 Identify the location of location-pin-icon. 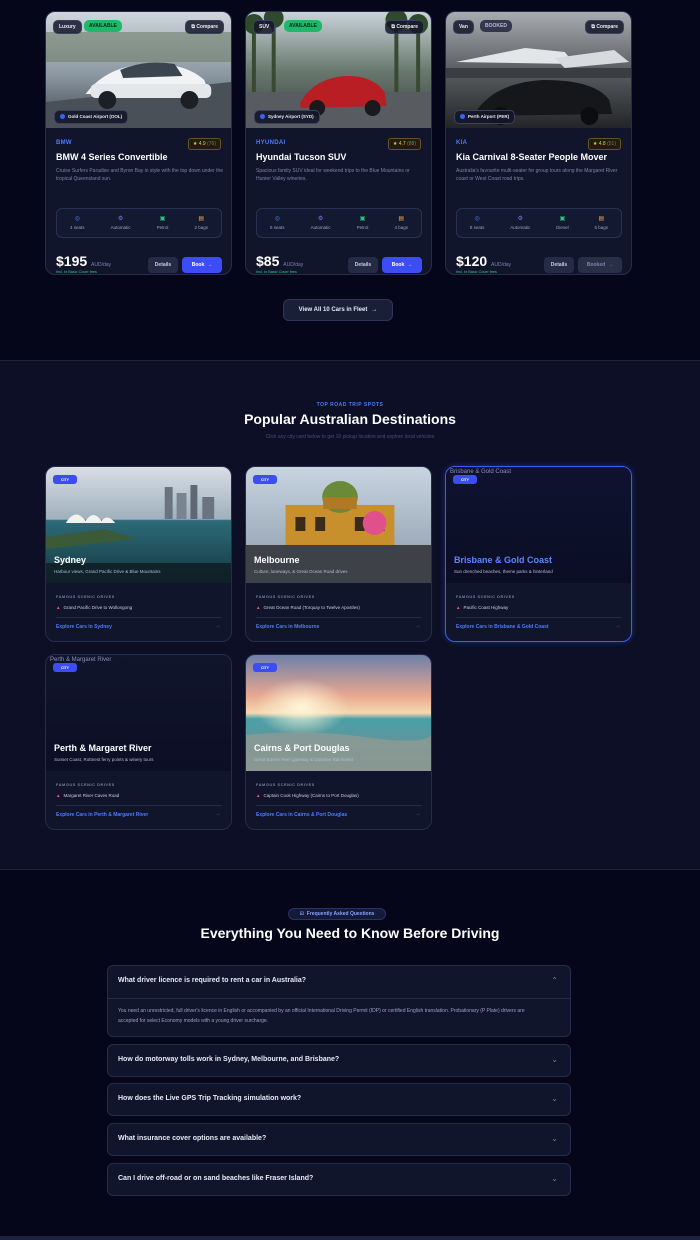
(462, 116).